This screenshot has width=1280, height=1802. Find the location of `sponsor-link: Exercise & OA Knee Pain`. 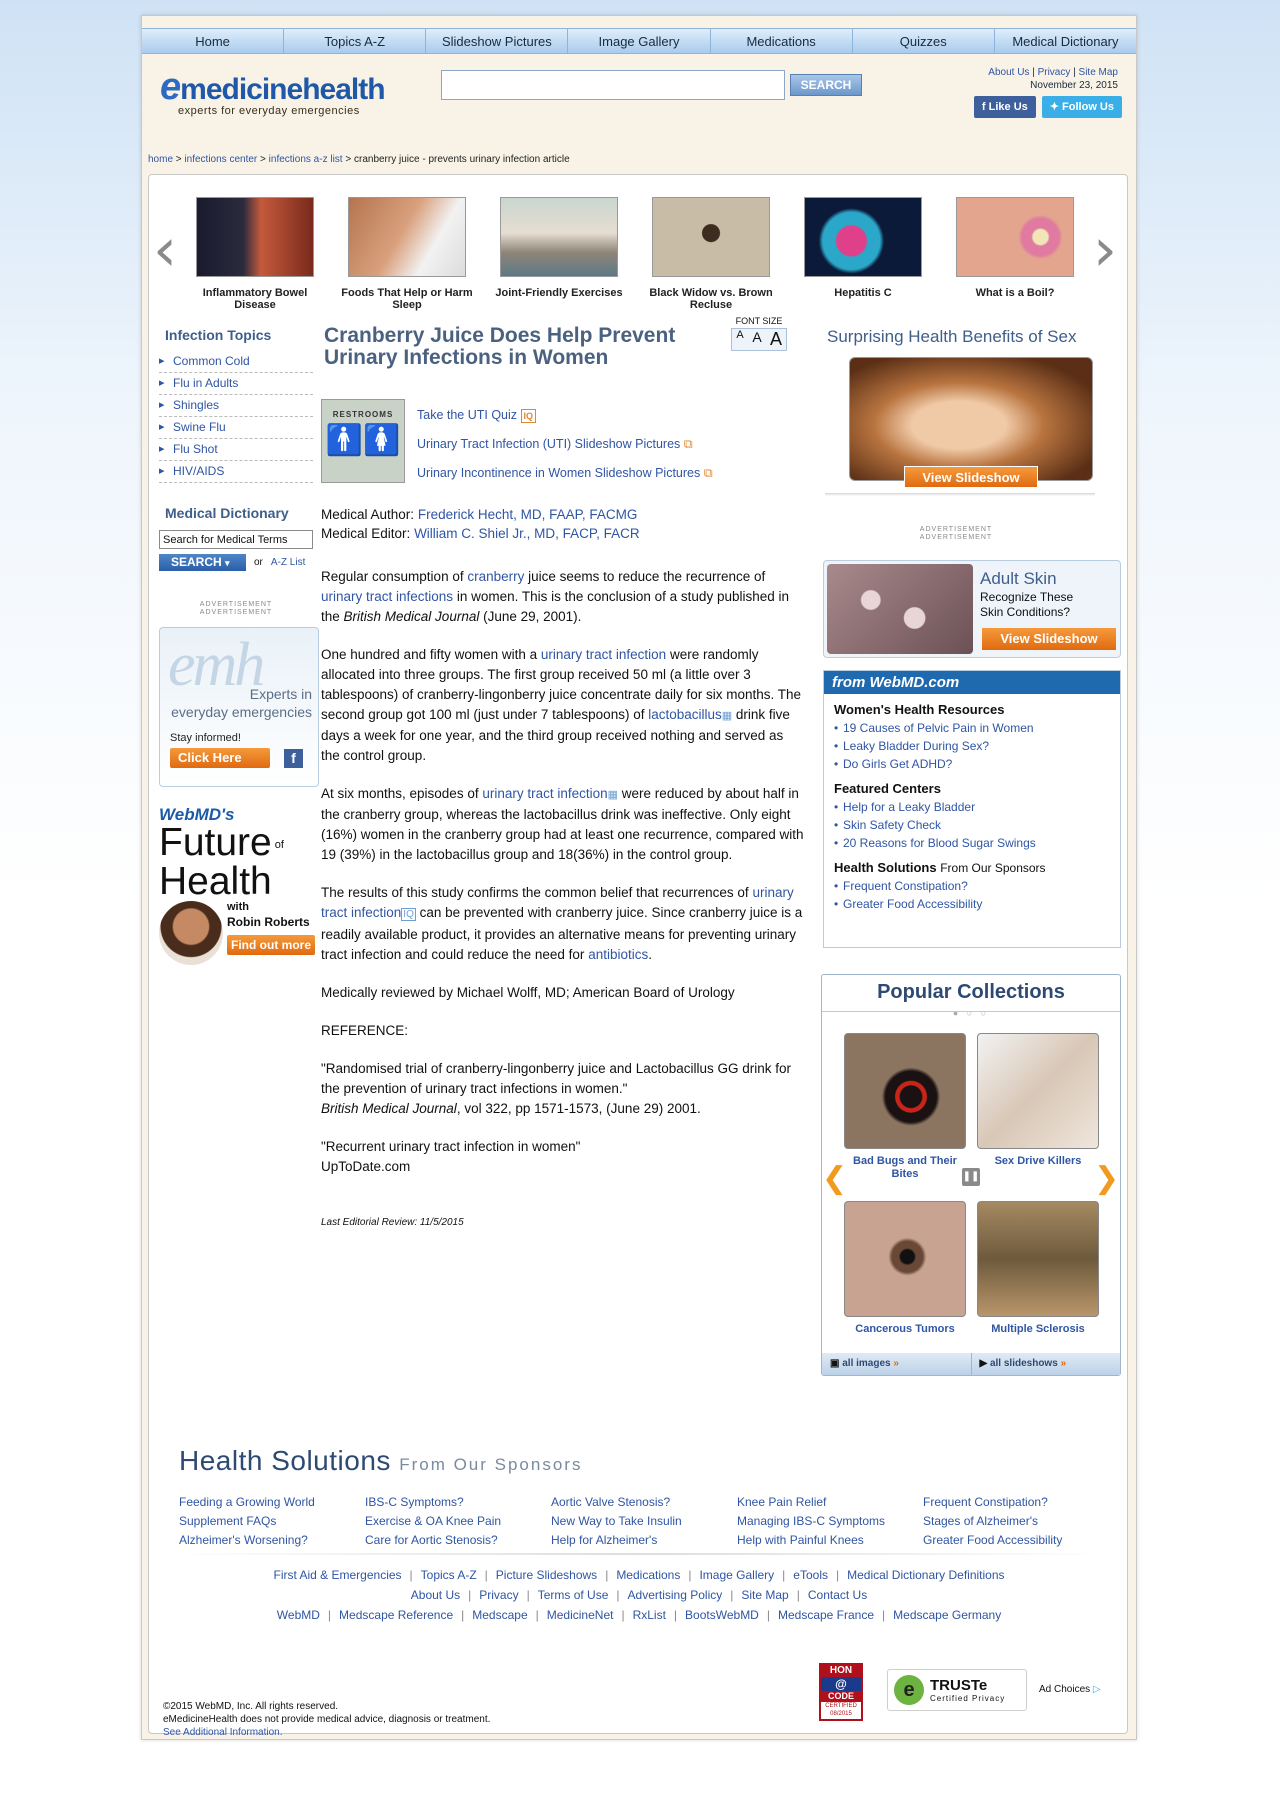

sponsor-link: Exercise & OA Knee Pain is located at coordinates (433, 1521).